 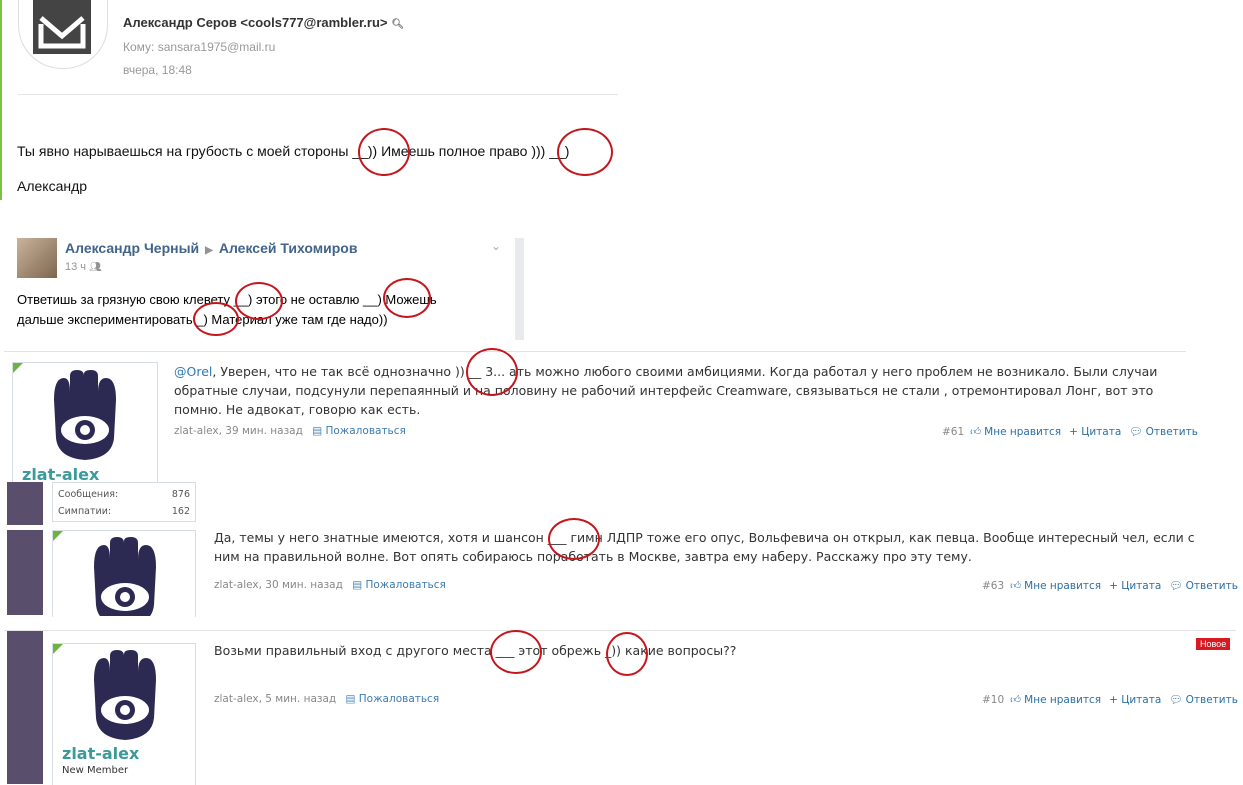 I want to click on email-date: вчера, 18:48, so click(x=157, y=70).